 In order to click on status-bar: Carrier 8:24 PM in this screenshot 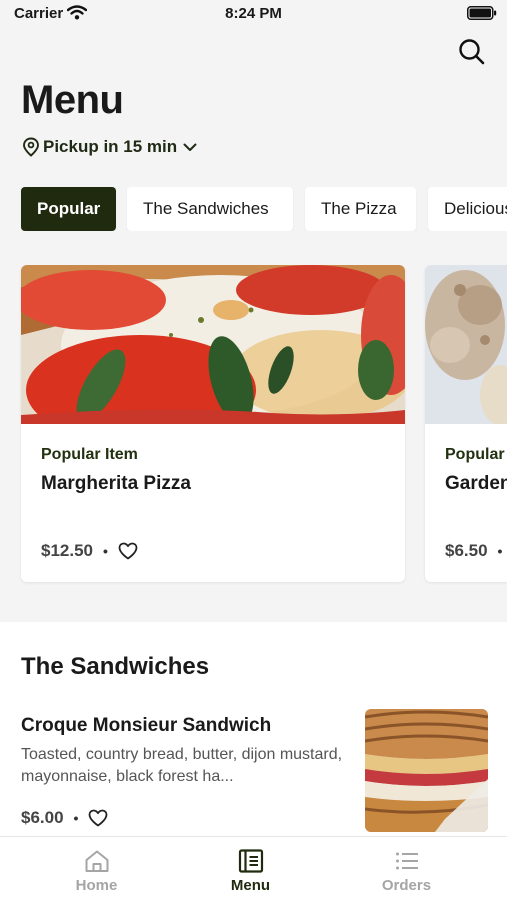, I will do `click(253, 14)`.